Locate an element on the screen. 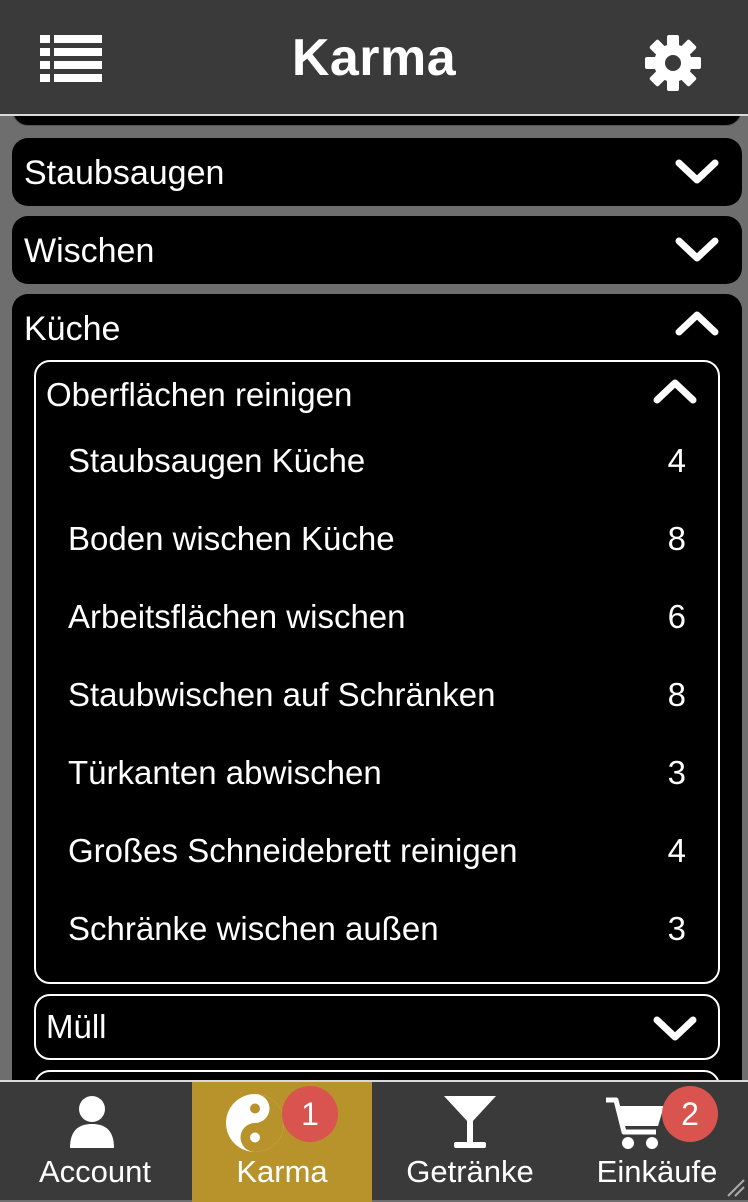  category-wischen: Wischen is located at coordinates (377, 250).